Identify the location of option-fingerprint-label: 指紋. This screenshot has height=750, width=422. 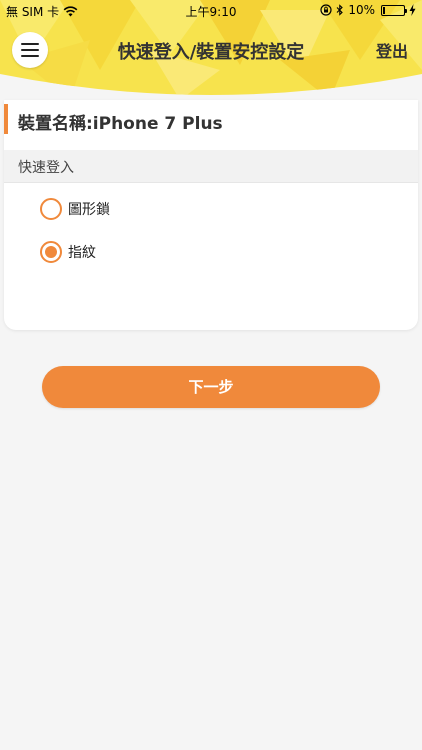
(82, 253).